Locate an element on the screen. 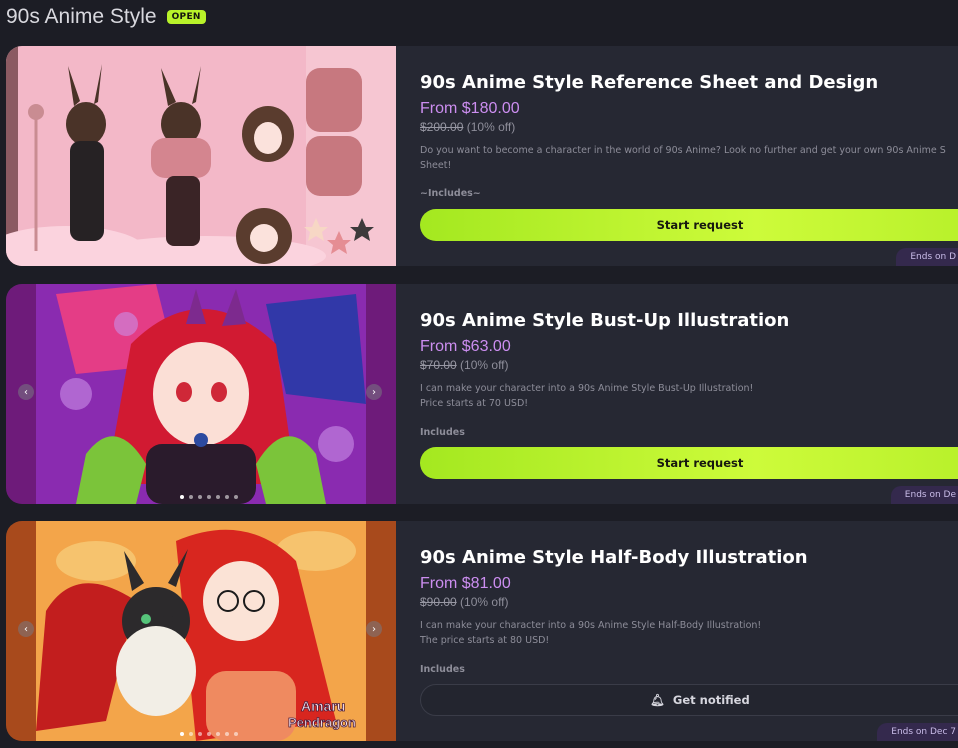 This screenshot has width=958, height=748. card-price: From $63.00 is located at coordinates (465, 346).